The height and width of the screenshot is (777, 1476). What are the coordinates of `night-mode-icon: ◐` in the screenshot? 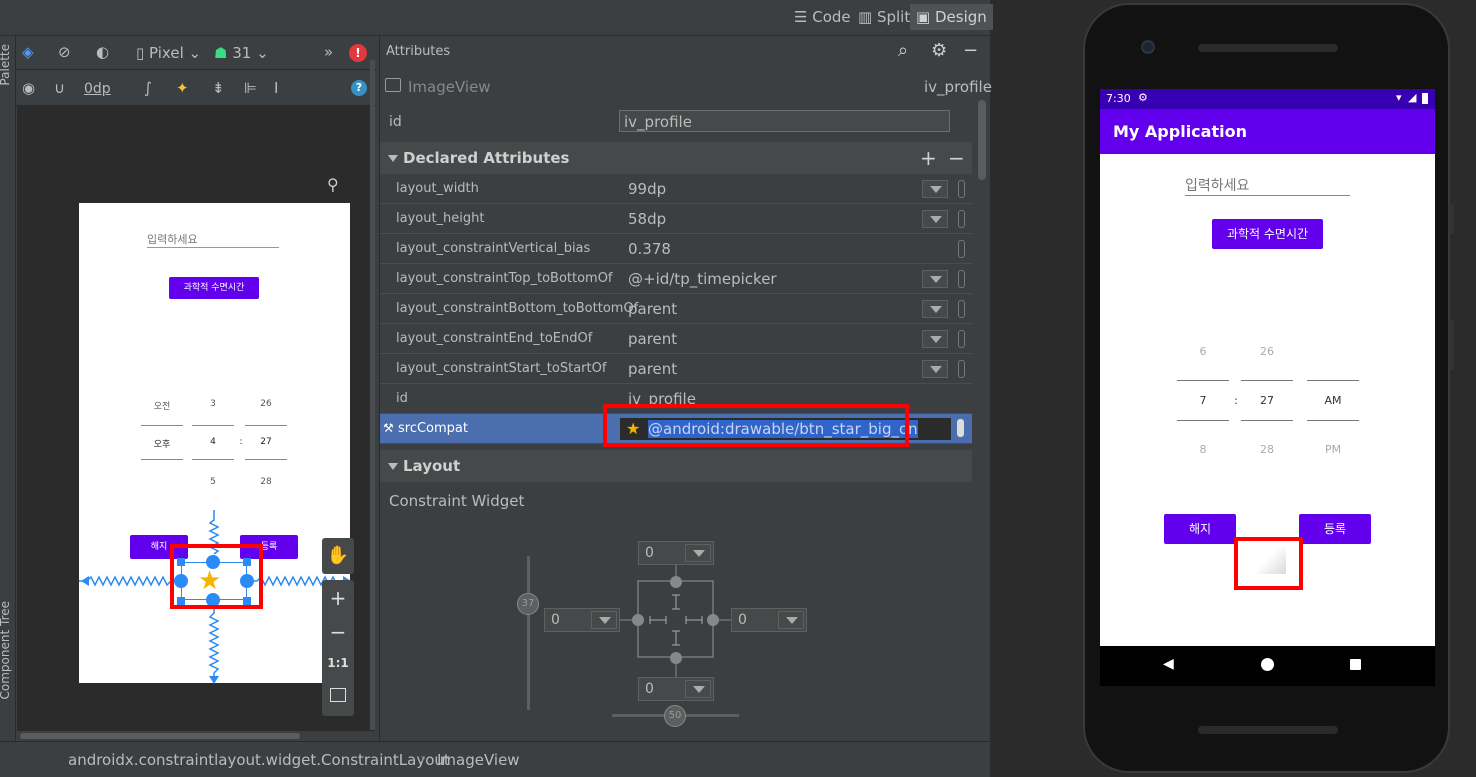 It's located at (102, 52).